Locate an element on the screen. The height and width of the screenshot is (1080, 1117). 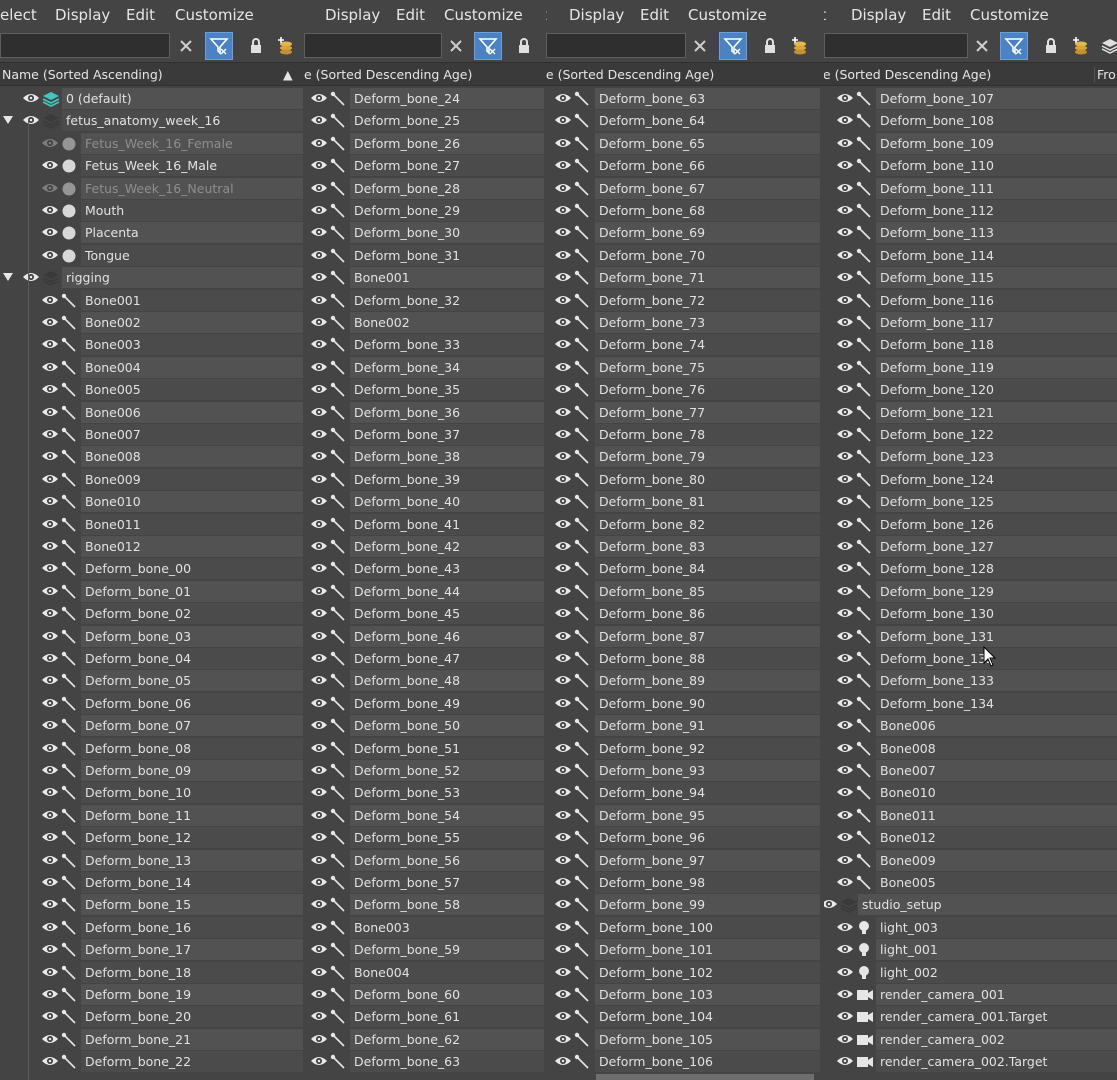
tree-item: Deform_bone_21 is located at coordinates (152, 1039).